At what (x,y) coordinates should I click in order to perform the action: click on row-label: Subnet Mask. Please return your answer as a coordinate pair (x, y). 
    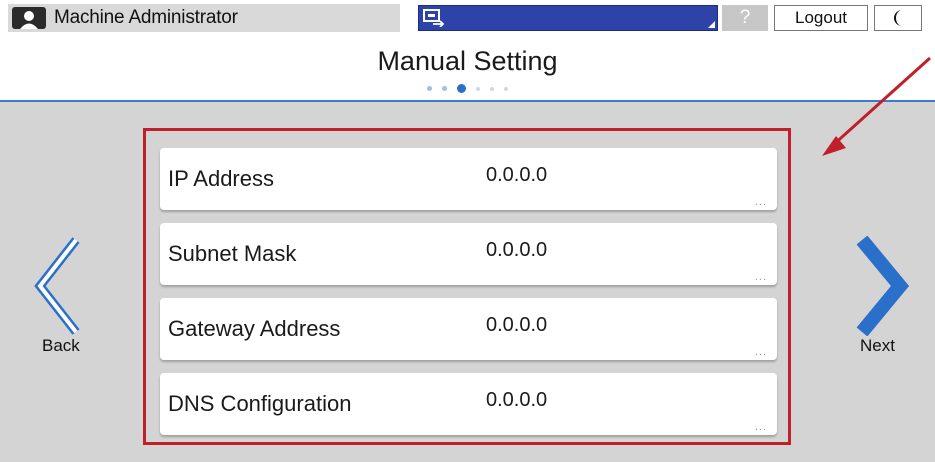
    Looking at the image, I should click on (232, 253).